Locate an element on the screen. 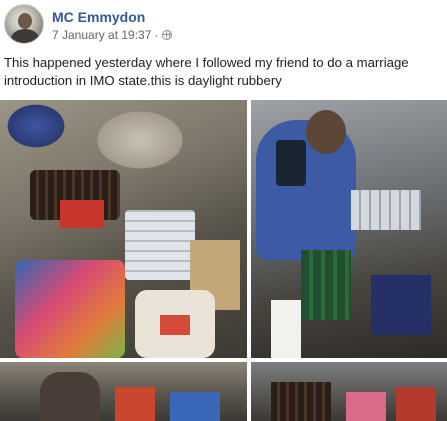  avatar is located at coordinates (24, 24).